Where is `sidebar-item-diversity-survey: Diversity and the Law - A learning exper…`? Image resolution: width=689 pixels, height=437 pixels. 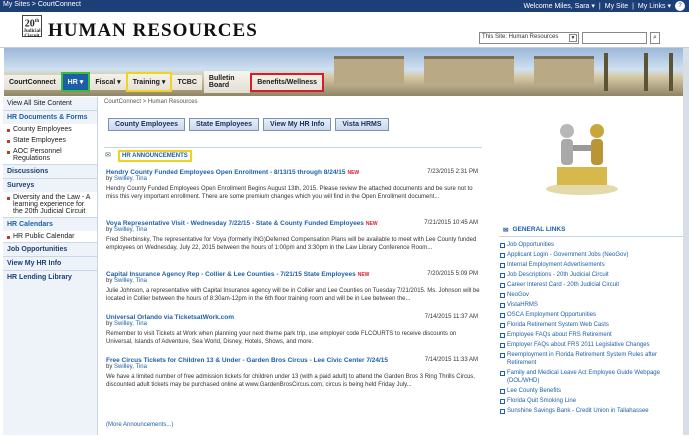
sidebar-item-diversity-survey: Diversity and the Law - A learning exper… is located at coordinates (50, 204).